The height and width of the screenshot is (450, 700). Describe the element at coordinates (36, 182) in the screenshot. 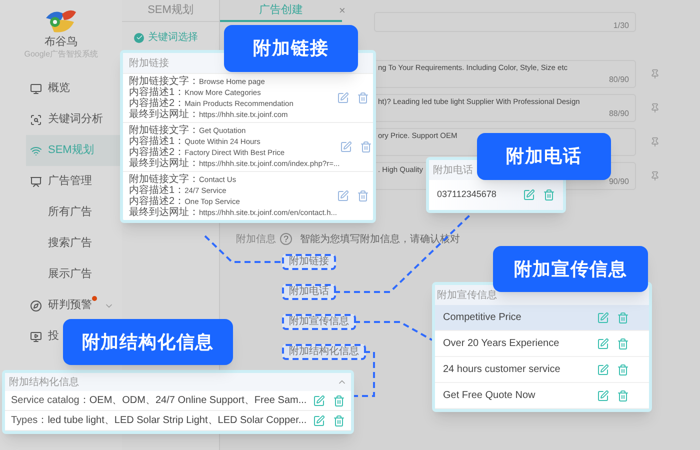

I see `presentation-icon` at that location.